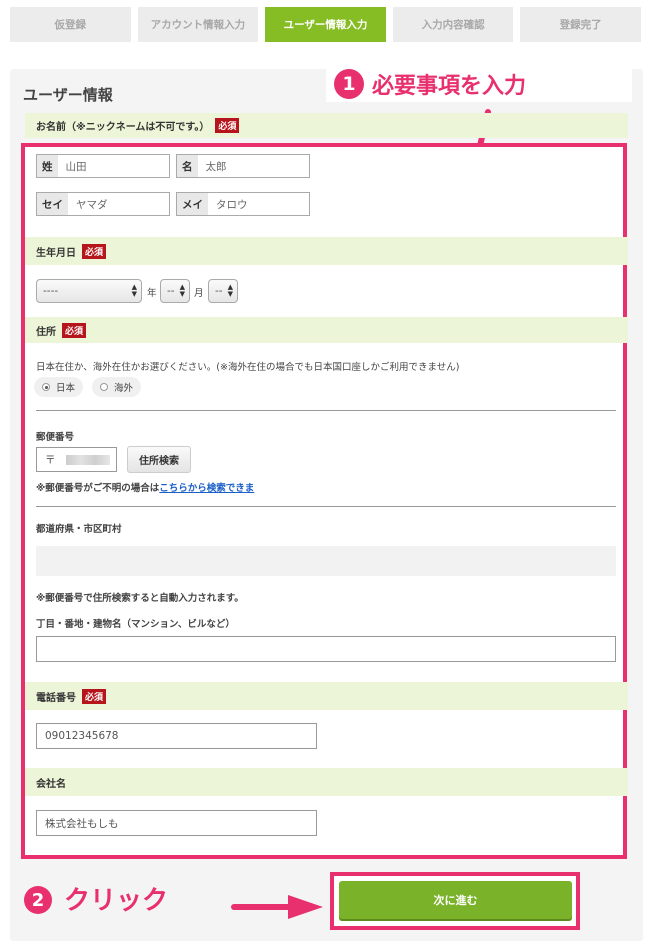  Describe the element at coordinates (199, 293) in the screenshot. I see `month-unit: 月` at that location.